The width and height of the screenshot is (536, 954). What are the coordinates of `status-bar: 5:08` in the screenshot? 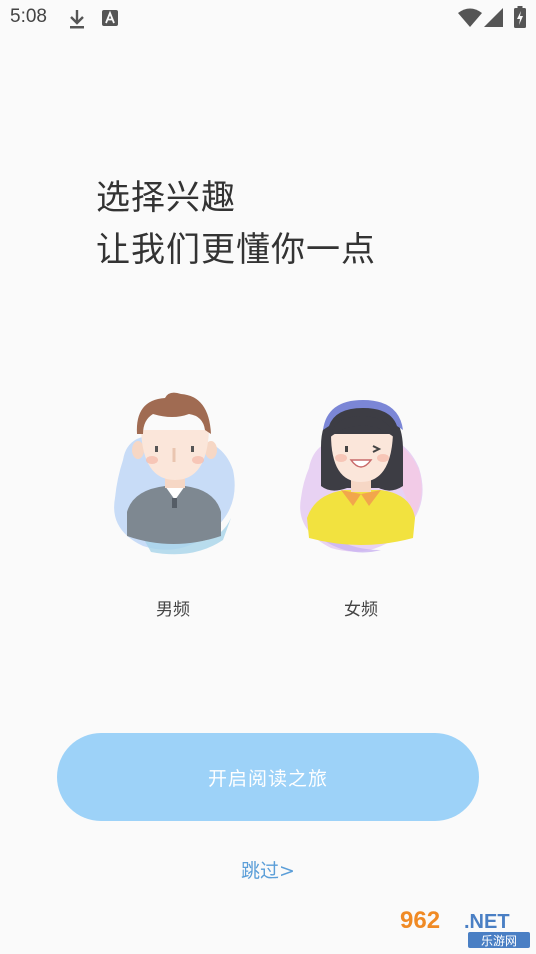 It's located at (268, 18).